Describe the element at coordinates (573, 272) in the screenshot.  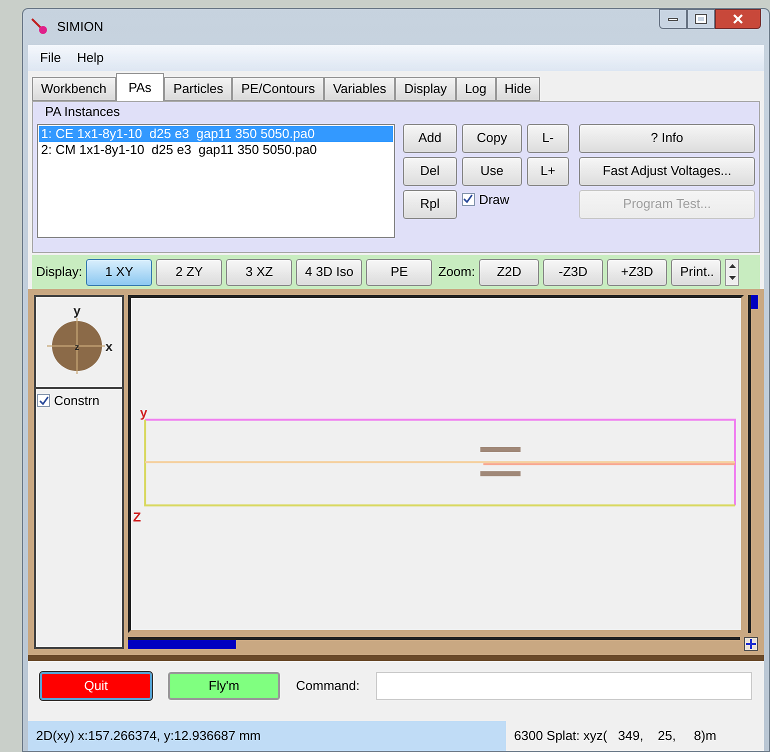
I see `zoom-button: -Z3D` at that location.